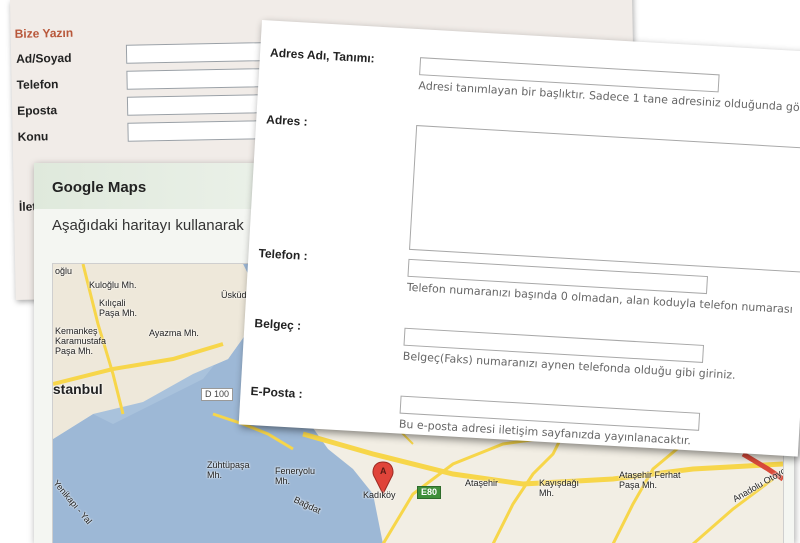  What do you see at coordinates (379, 495) in the screenshot?
I see `map-place-label: Kadıköy` at bounding box center [379, 495].